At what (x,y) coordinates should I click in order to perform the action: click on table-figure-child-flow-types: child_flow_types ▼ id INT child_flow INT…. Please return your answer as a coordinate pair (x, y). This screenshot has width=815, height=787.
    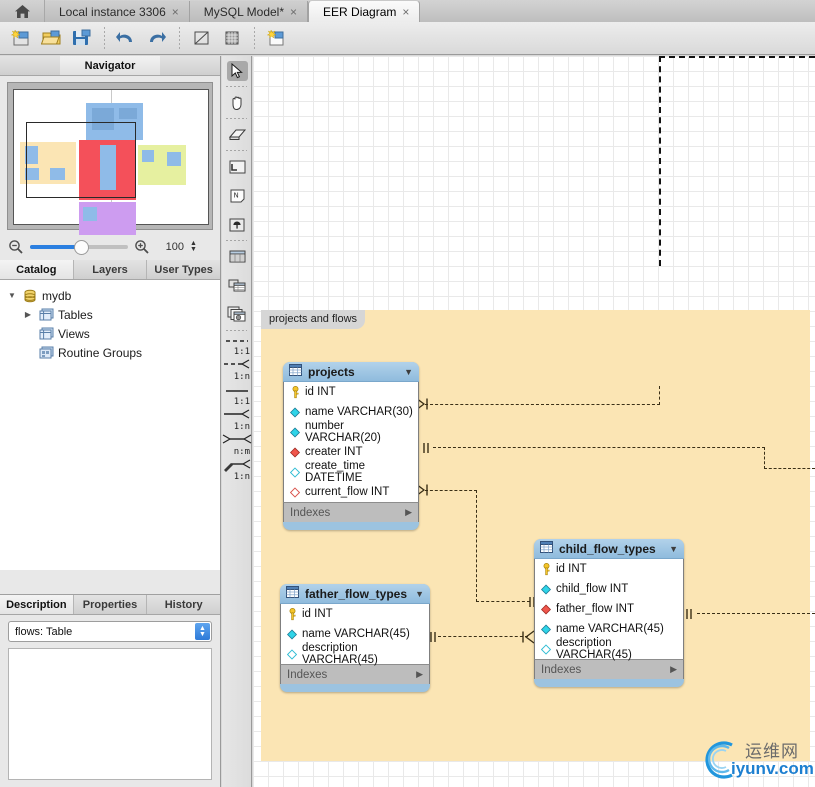
    Looking at the image, I should click on (609, 613).